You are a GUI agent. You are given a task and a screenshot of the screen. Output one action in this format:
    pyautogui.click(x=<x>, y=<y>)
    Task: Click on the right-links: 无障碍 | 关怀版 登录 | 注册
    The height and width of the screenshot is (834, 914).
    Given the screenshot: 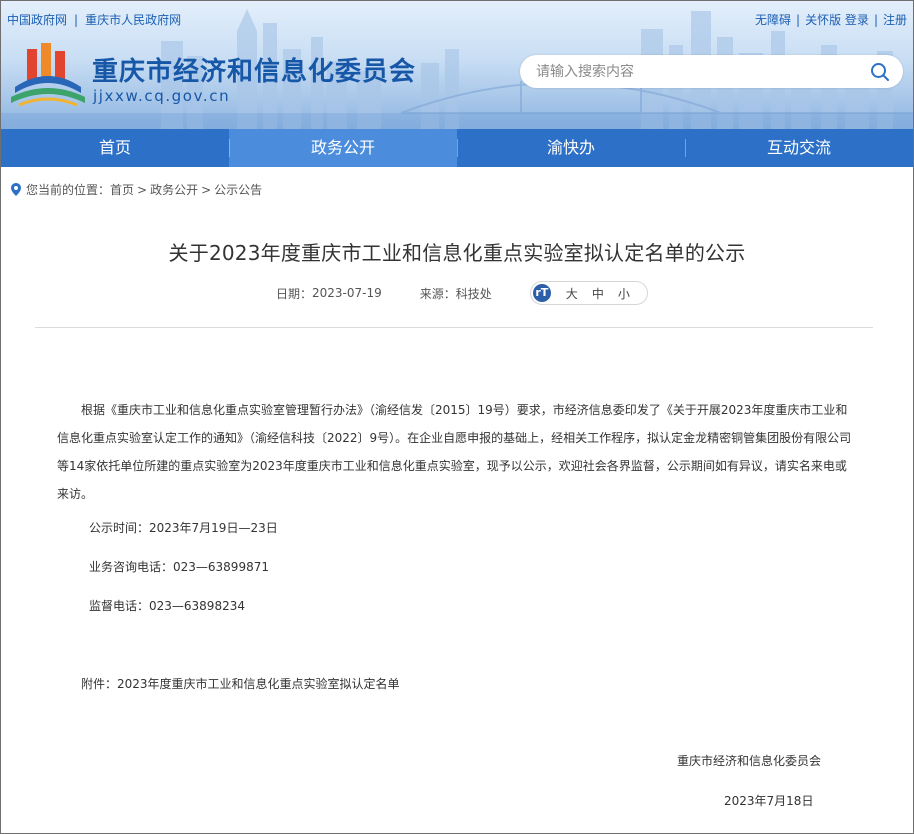 What is the action you would take?
    pyautogui.click(x=831, y=20)
    